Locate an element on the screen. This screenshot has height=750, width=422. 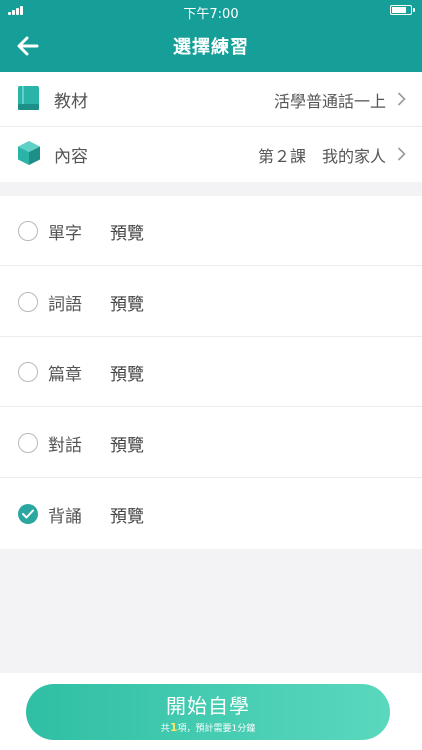
practice-summary: 共1項，預計需要1分鐘 is located at coordinates (208, 727).